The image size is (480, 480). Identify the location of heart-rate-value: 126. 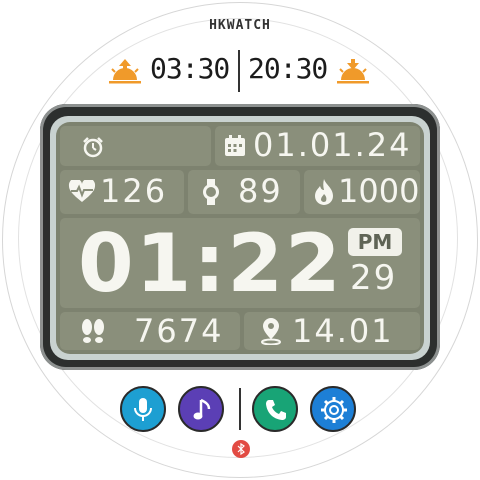
(134, 191).